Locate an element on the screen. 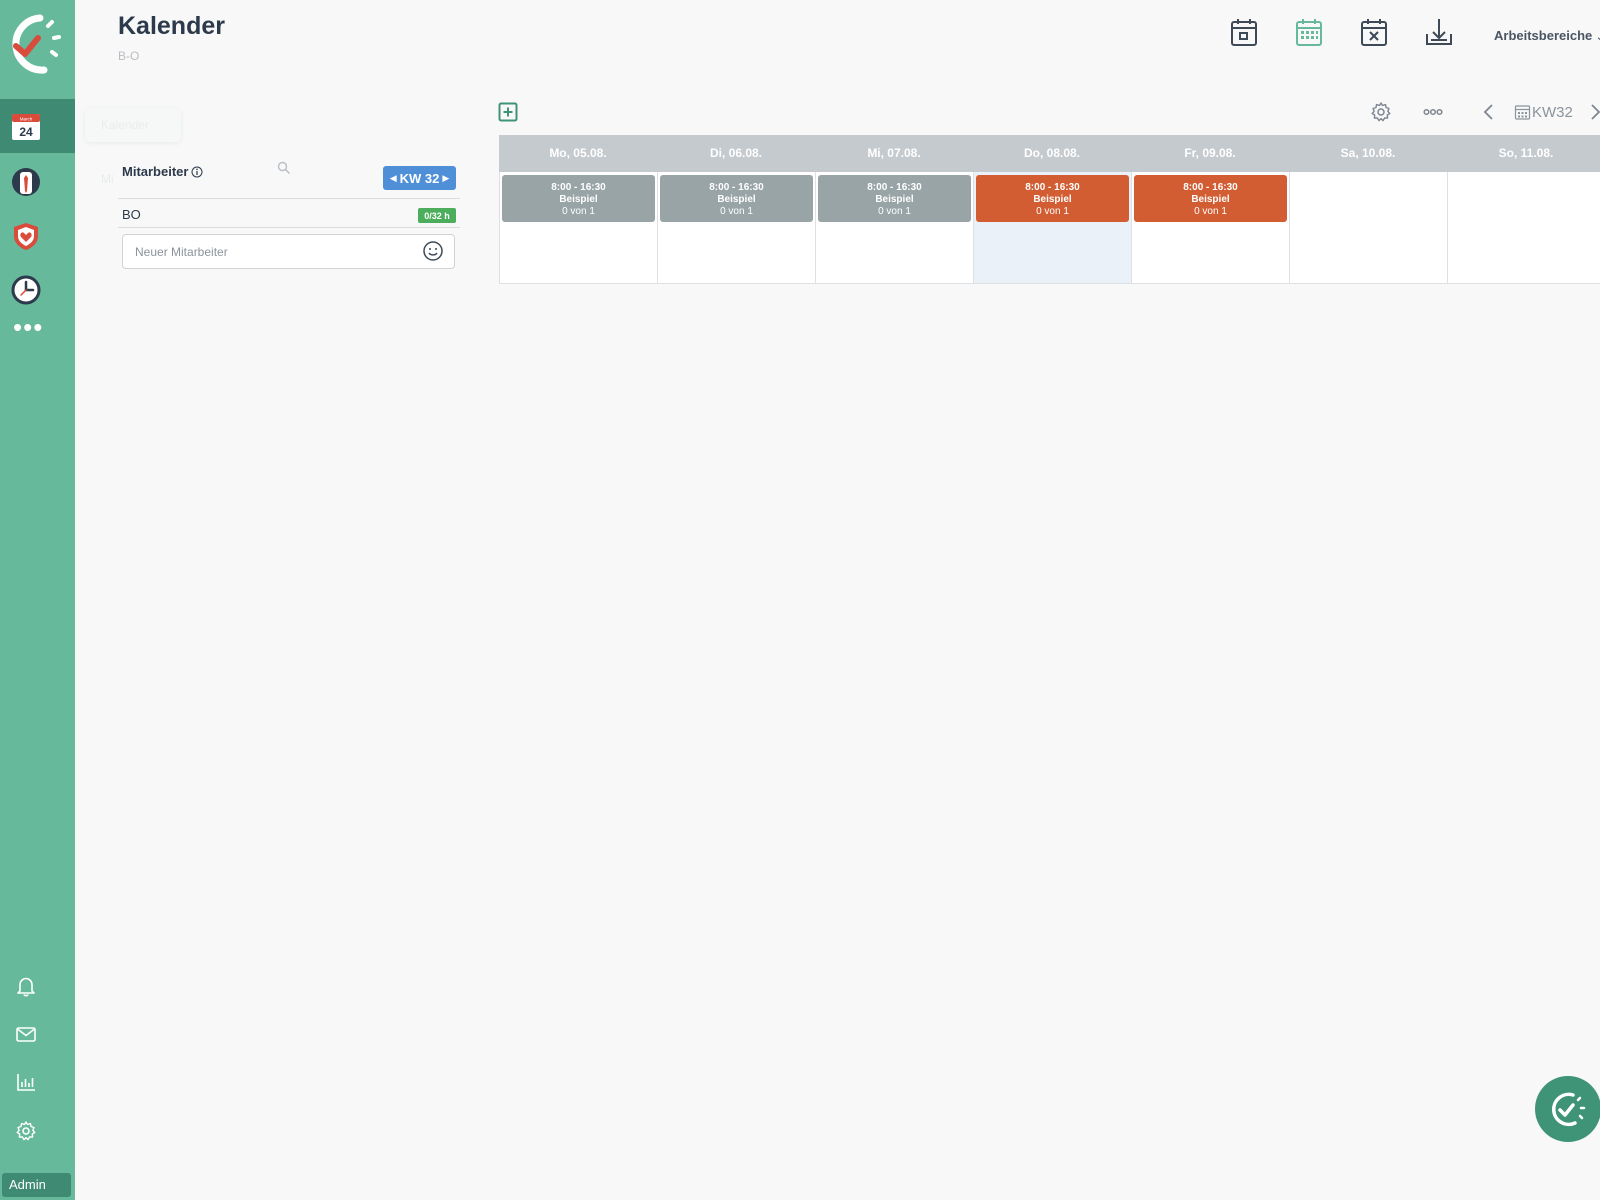 The image size is (1600, 1200). smiley-icon is located at coordinates (433, 251).